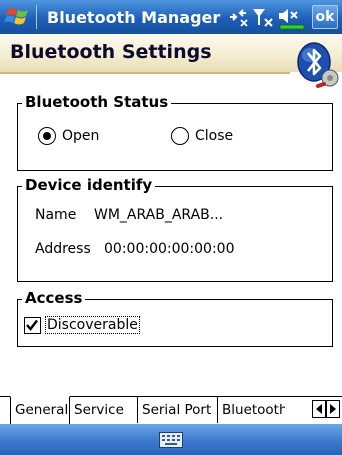 This screenshot has height=455, width=342. I want to click on system-tray, so click(266, 17).